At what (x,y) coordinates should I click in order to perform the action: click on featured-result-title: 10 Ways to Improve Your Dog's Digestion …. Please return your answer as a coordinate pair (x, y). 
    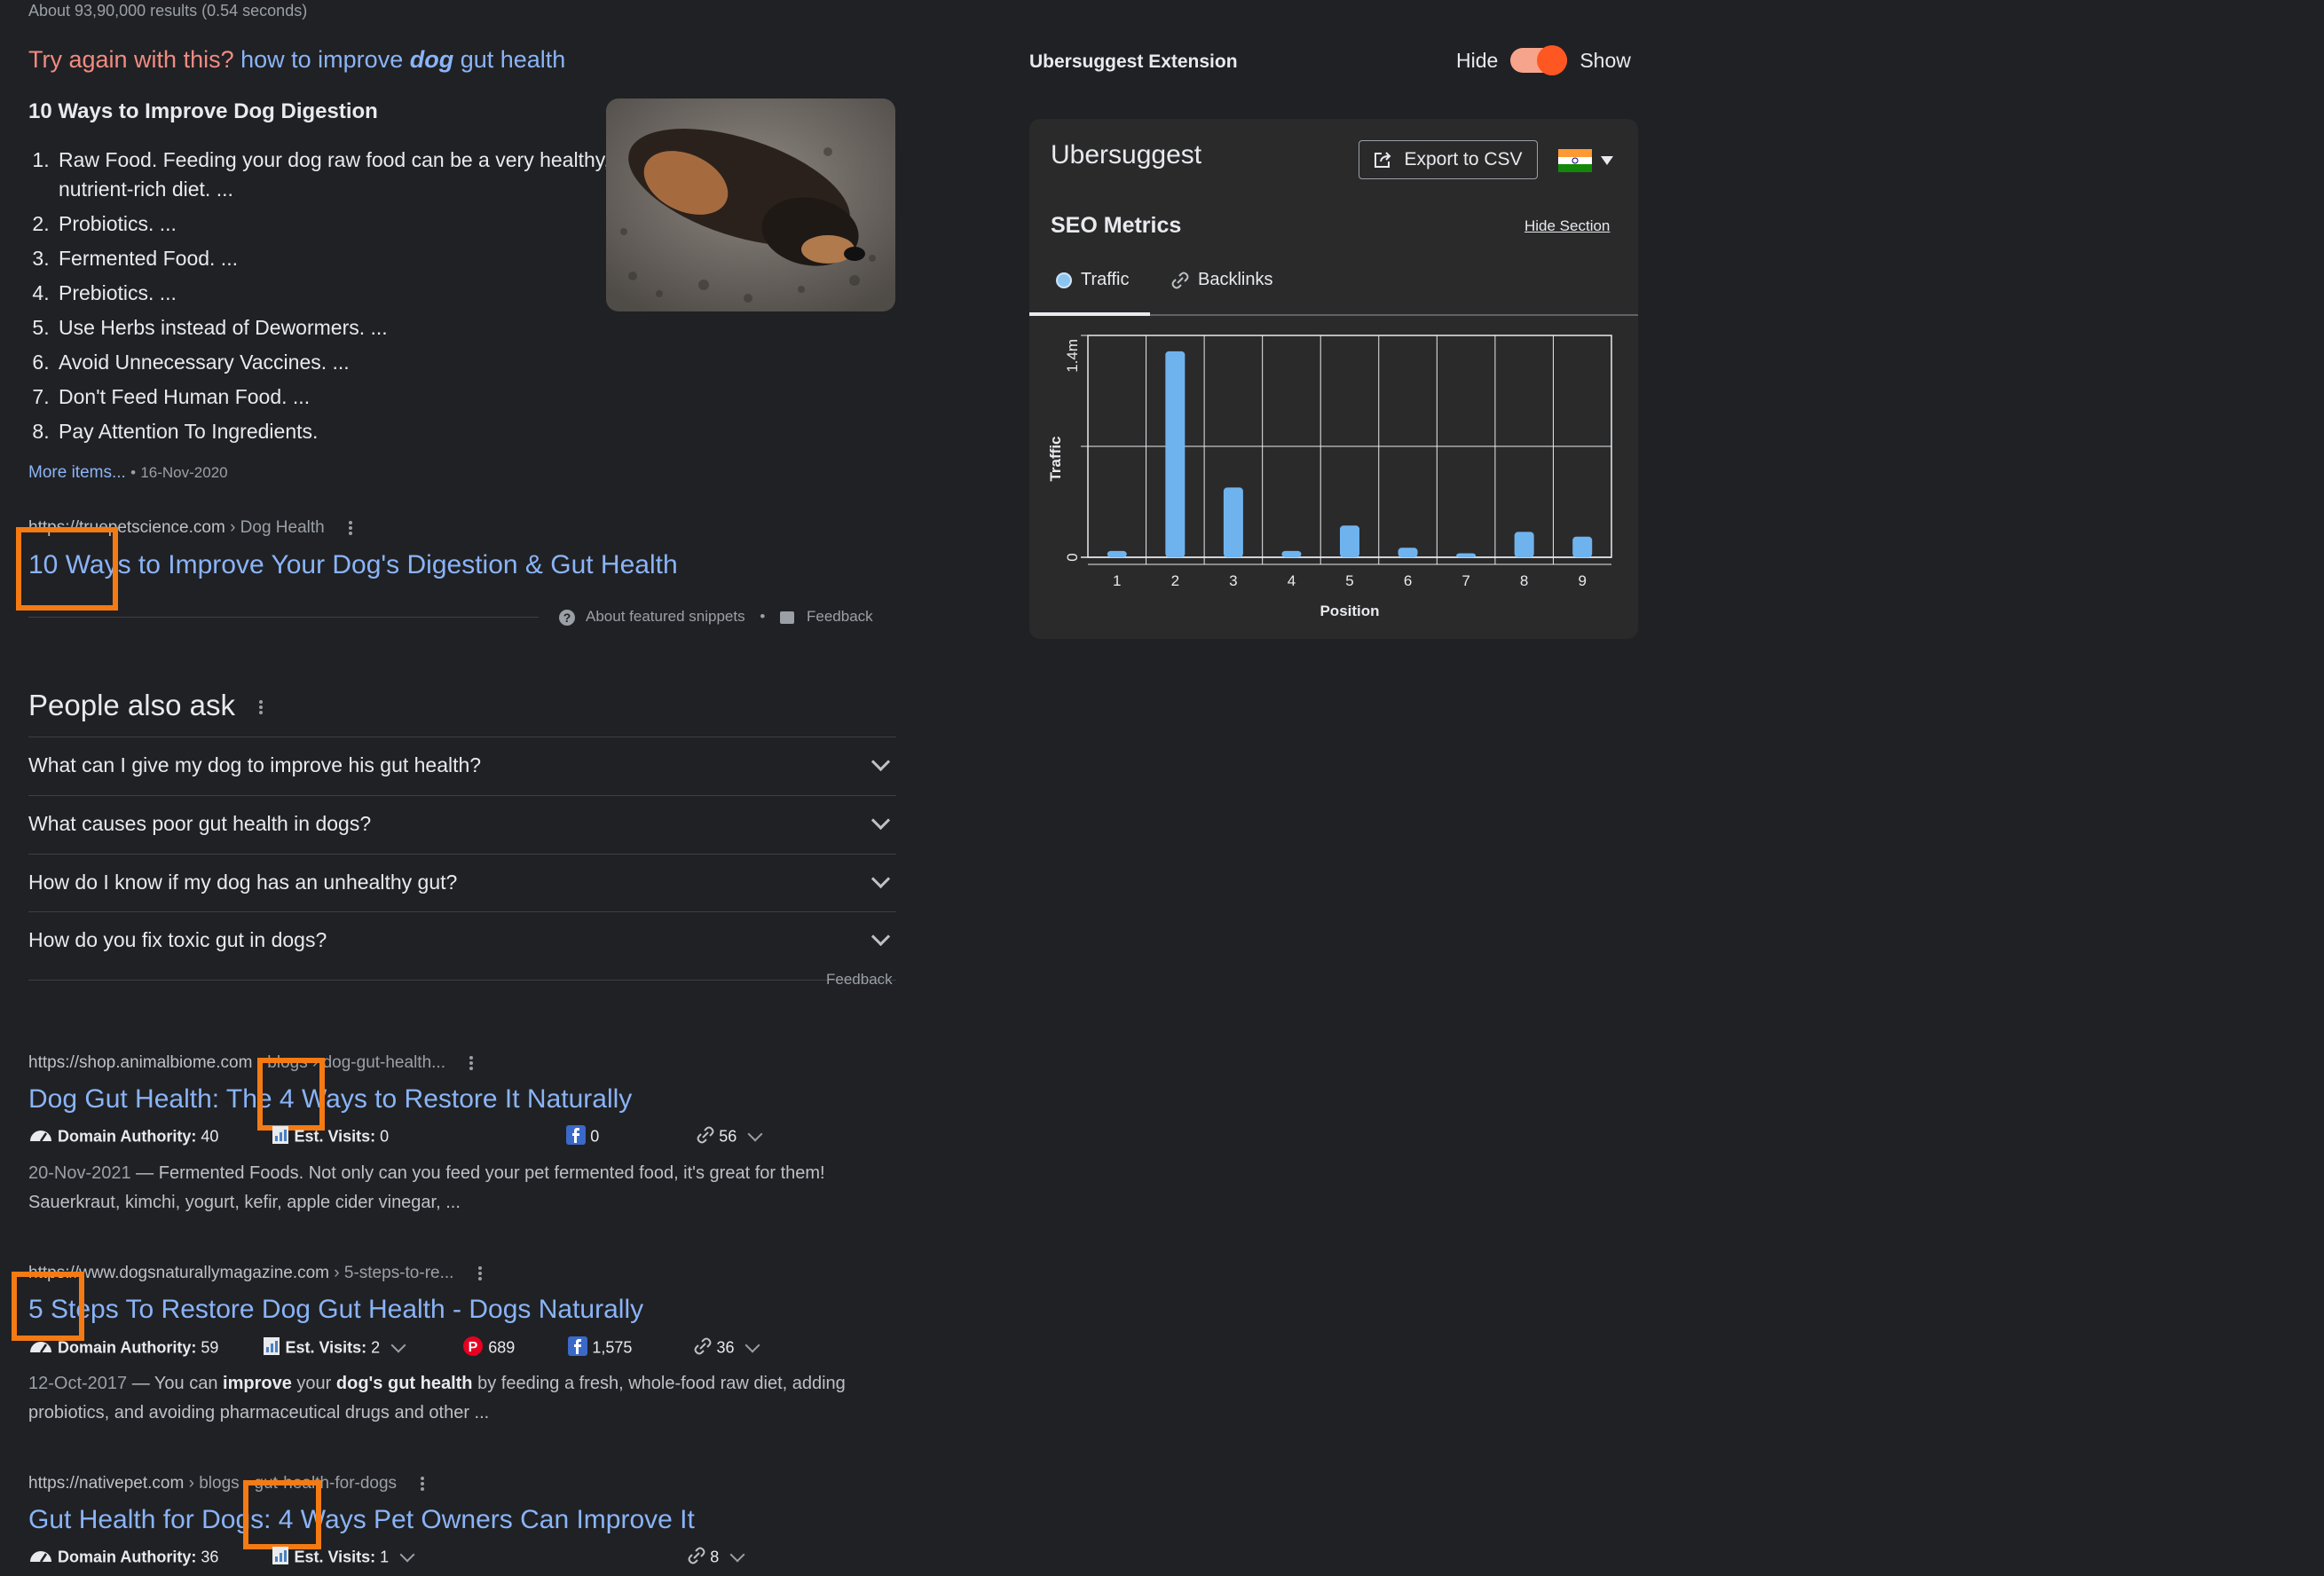
    Looking at the image, I should click on (353, 565).